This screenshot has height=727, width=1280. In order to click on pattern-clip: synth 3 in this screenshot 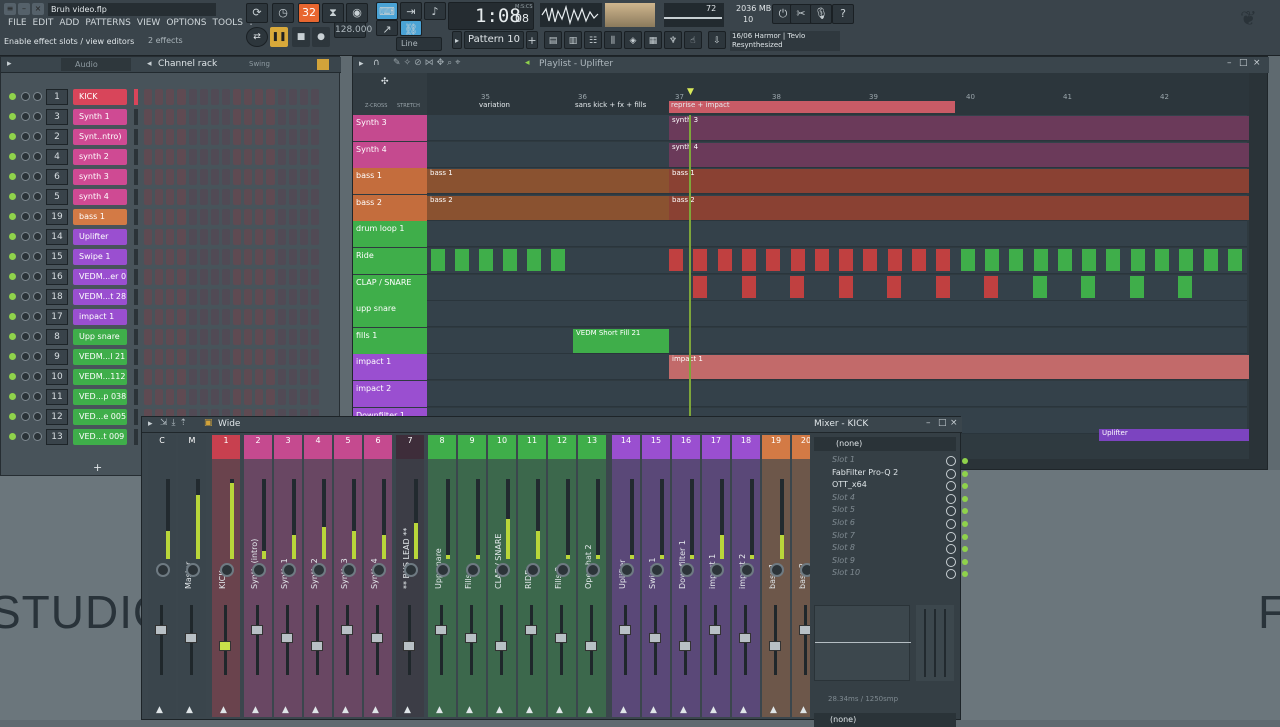, I will do `click(959, 128)`.